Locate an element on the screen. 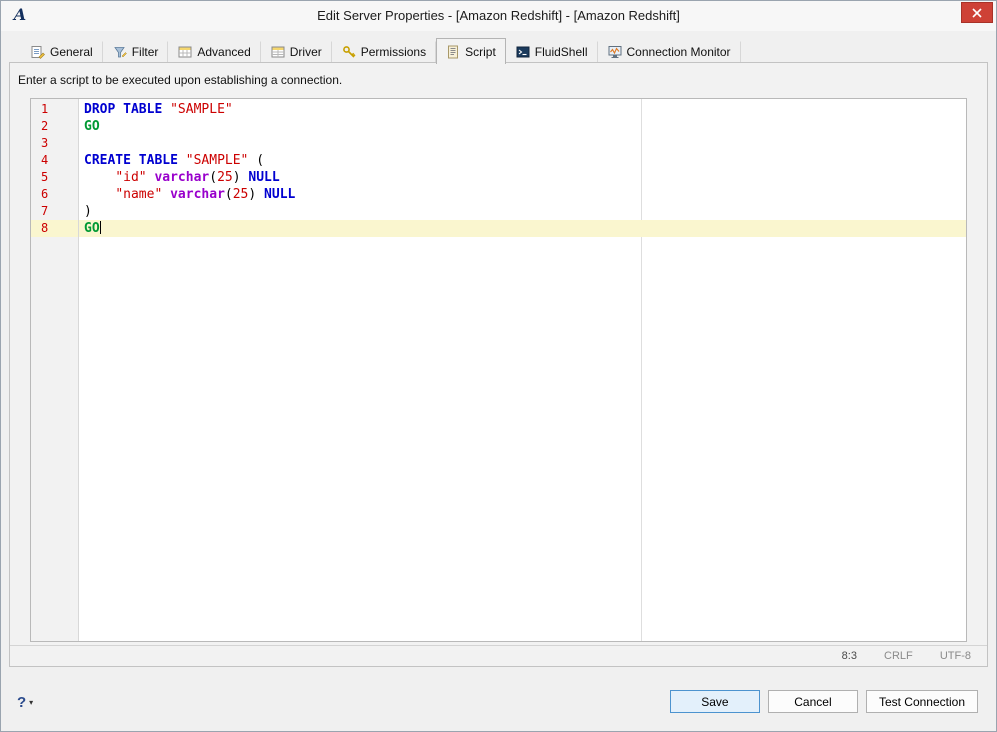  tab-driver: Driver is located at coordinates (296, 52).